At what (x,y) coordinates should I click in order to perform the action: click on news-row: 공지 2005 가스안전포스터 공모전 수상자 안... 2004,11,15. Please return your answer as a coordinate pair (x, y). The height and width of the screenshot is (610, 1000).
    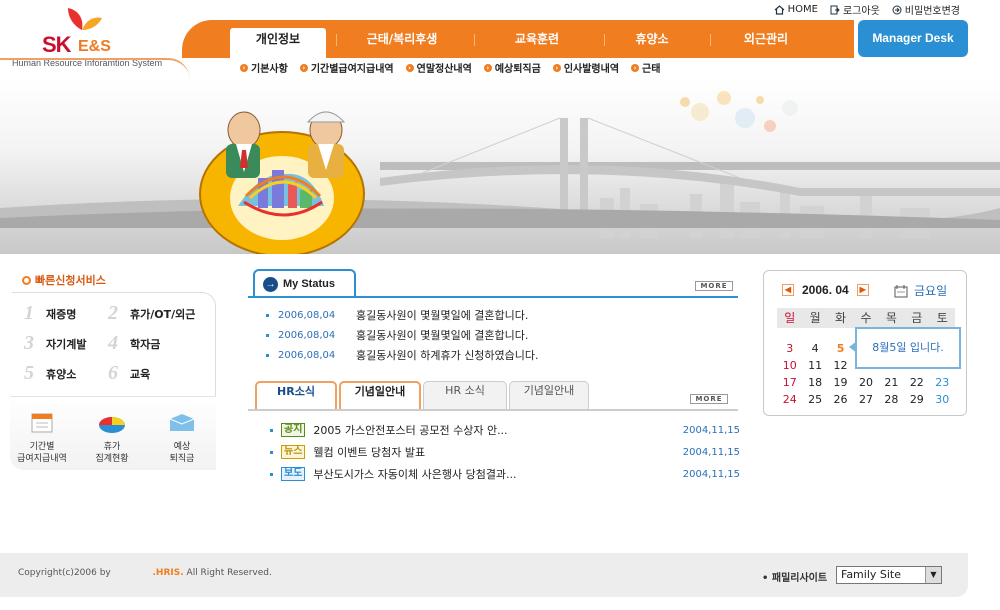
    Looking at the image, I should click on (505, 430).